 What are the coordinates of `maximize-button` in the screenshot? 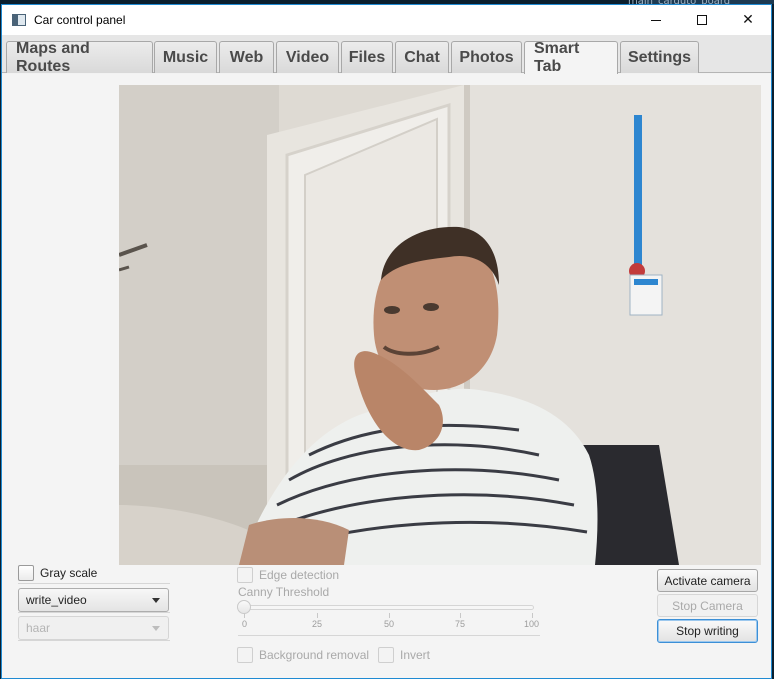 It's located at (702, 20).